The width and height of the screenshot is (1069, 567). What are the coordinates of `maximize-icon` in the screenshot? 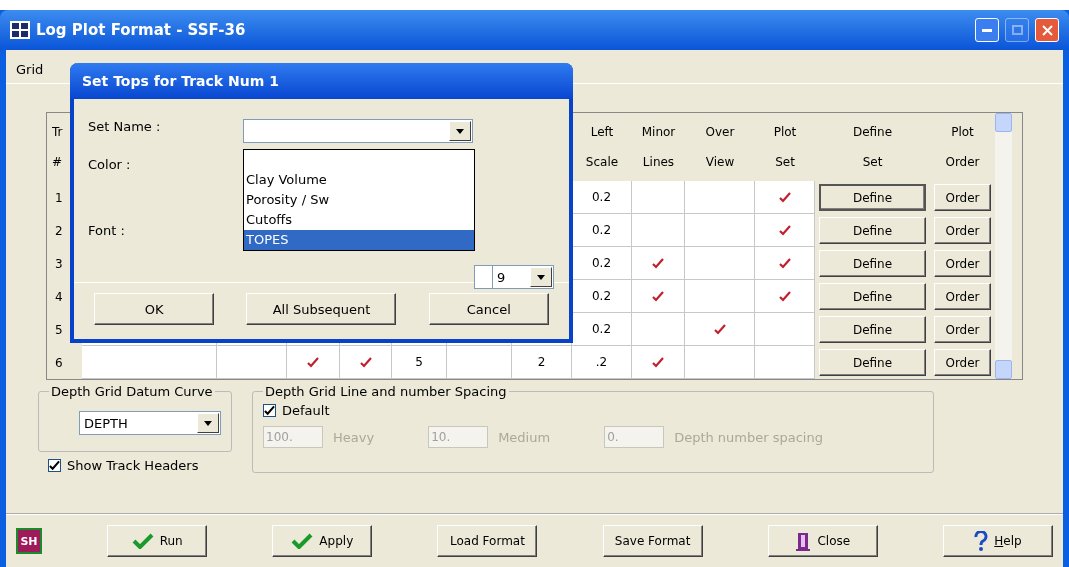 It's located at (1017, 30).